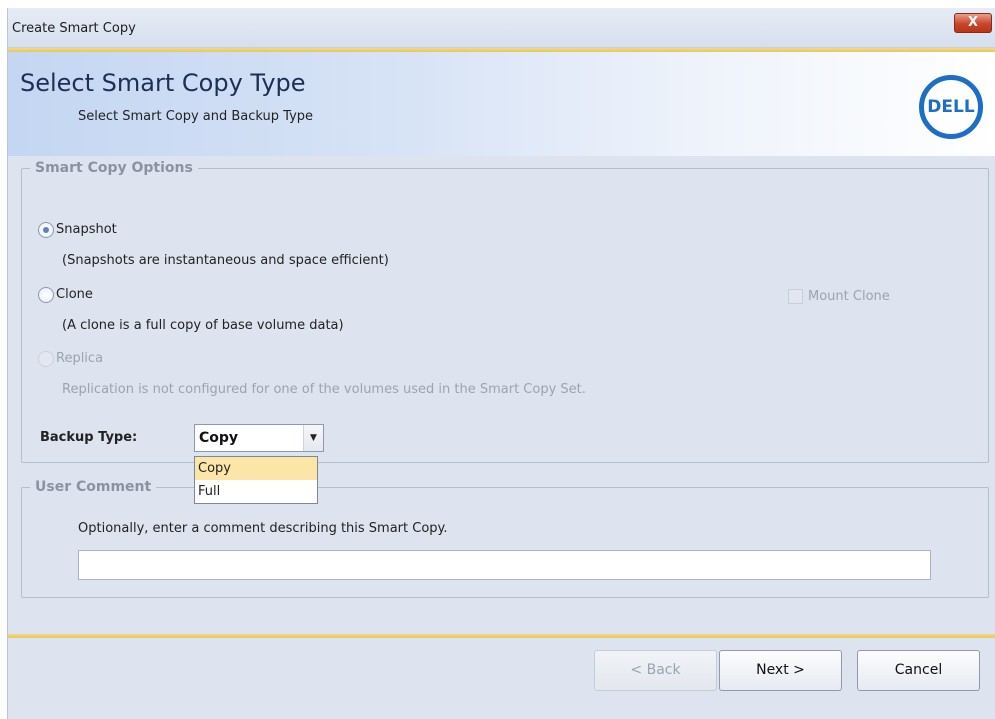 The width and height of the screenshot is (995, 719). I want to click on footer-accent-line, so click(501, 636).